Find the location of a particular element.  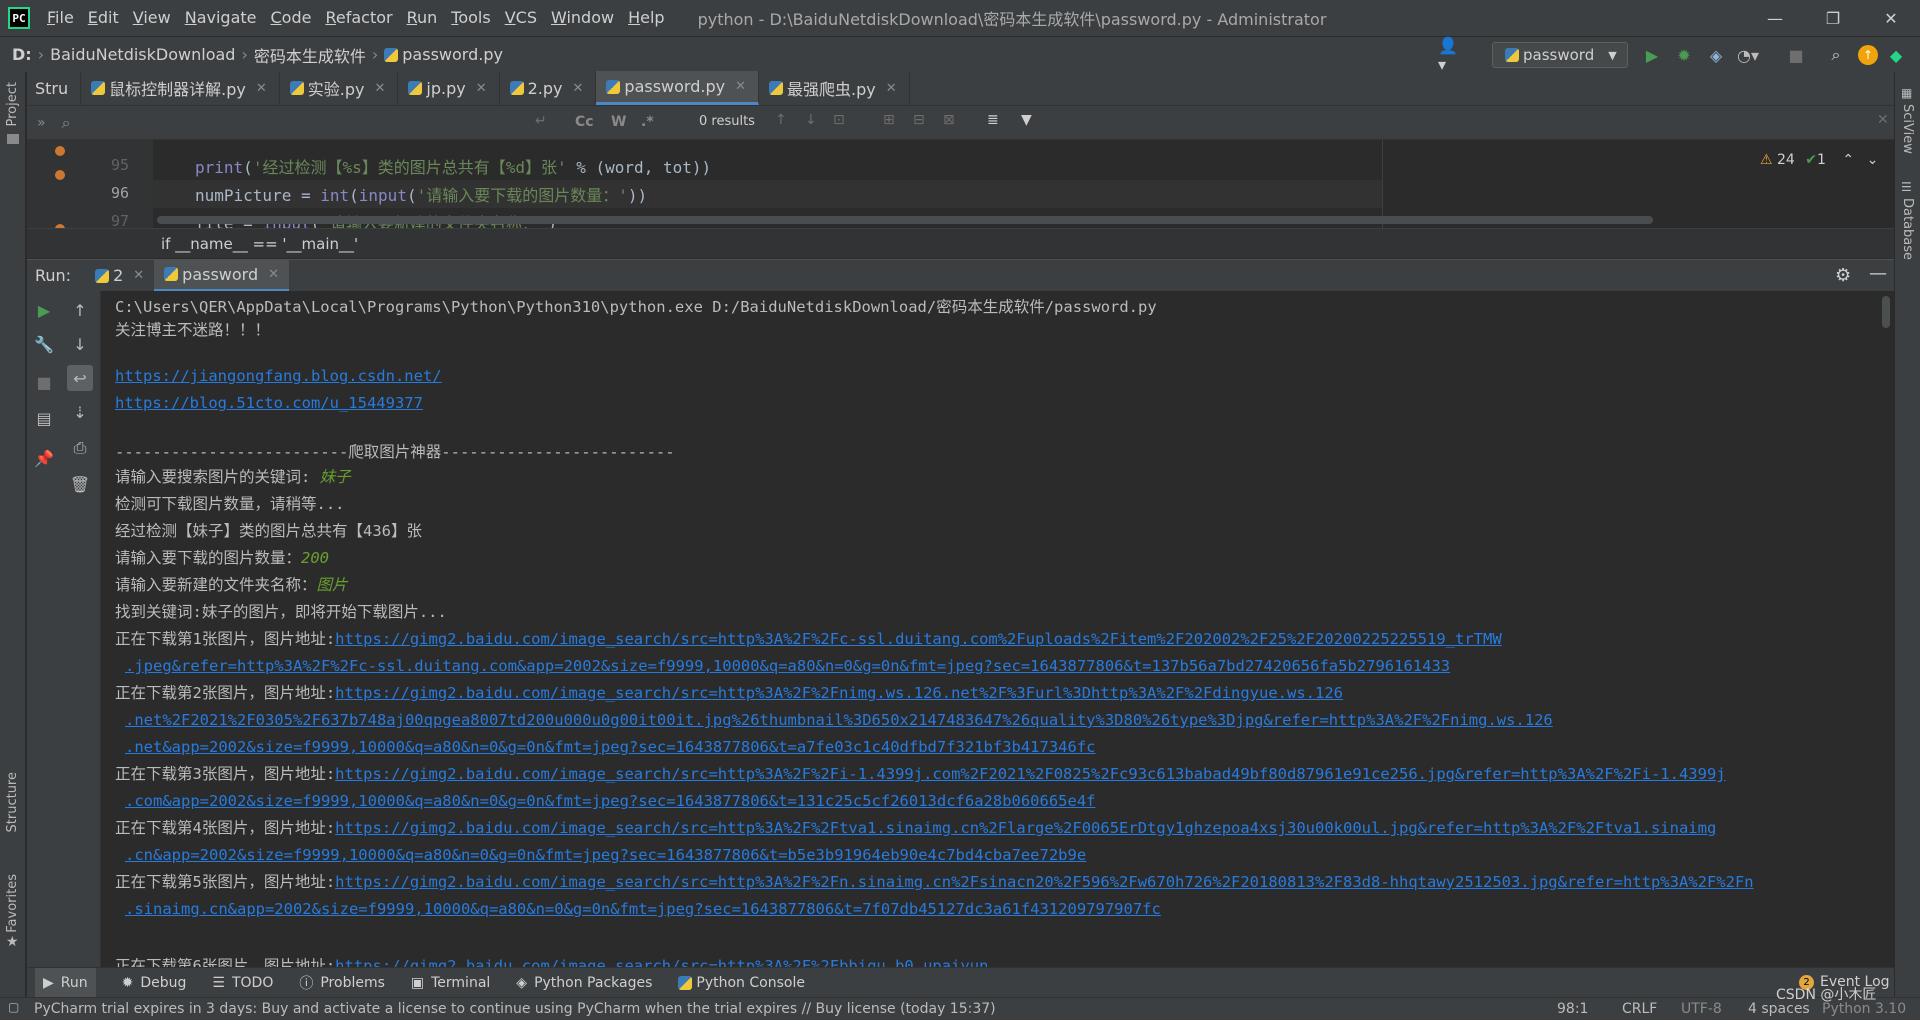

run-icon: ▶ is located at coordinates (1652, 55).